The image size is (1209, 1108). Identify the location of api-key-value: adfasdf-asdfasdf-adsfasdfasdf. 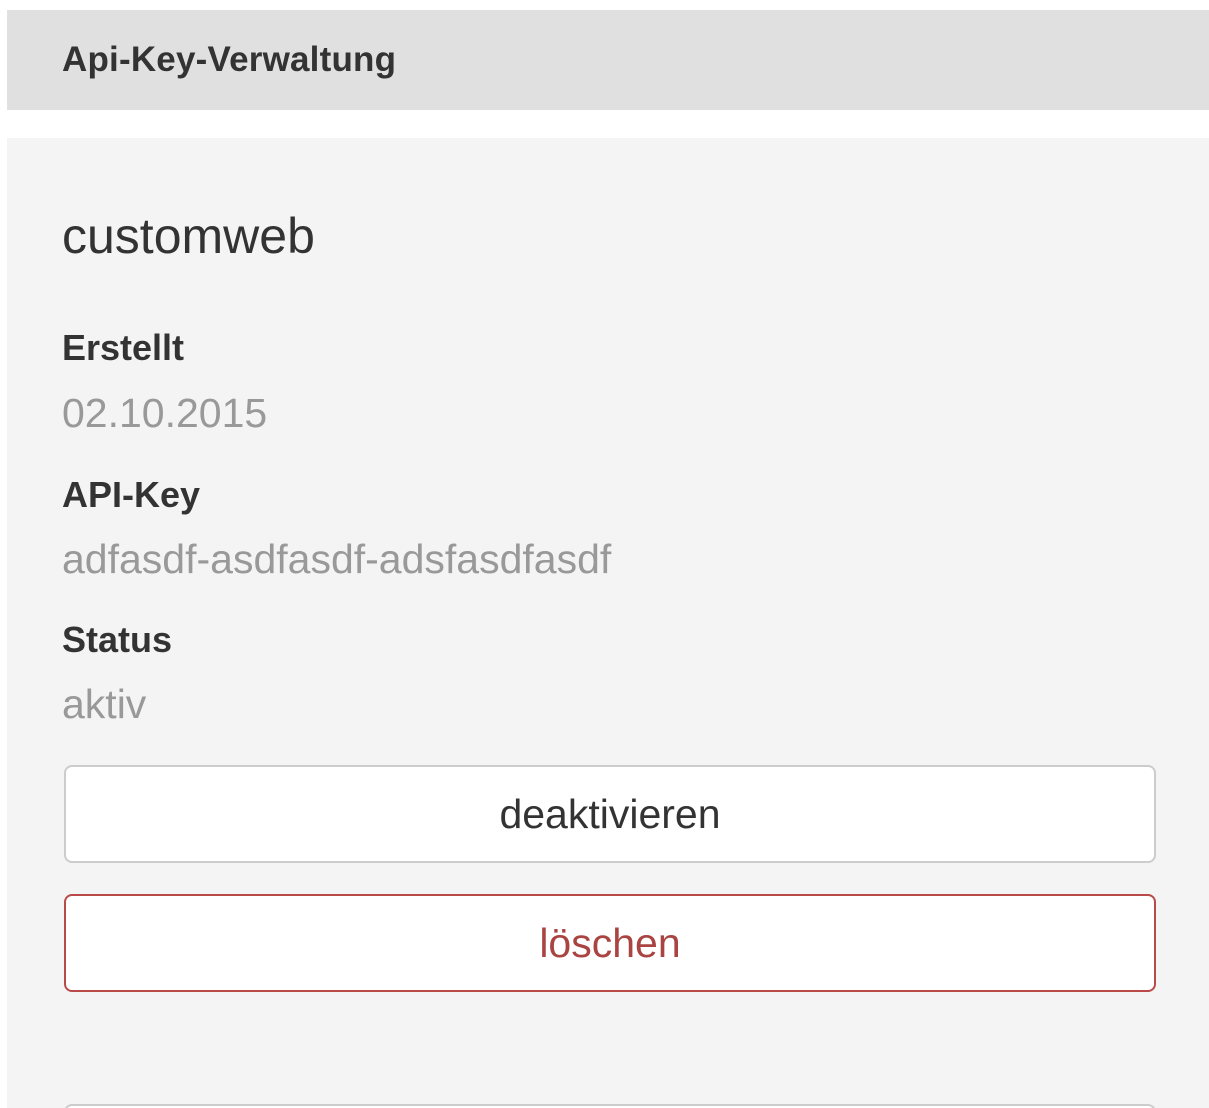
(337, 559).